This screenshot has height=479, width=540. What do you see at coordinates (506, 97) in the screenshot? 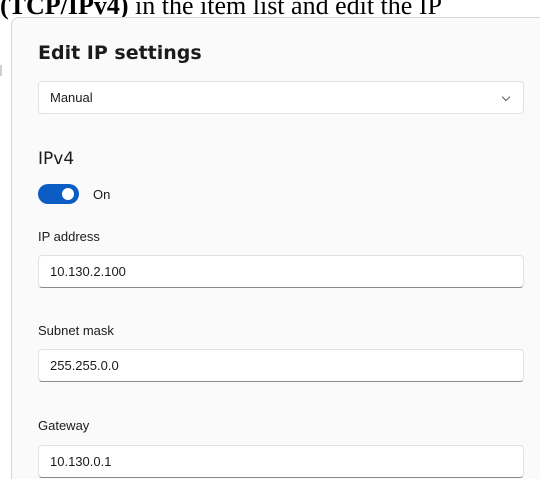
I see `chevron-down-icon` at bounding box center [506, 97].